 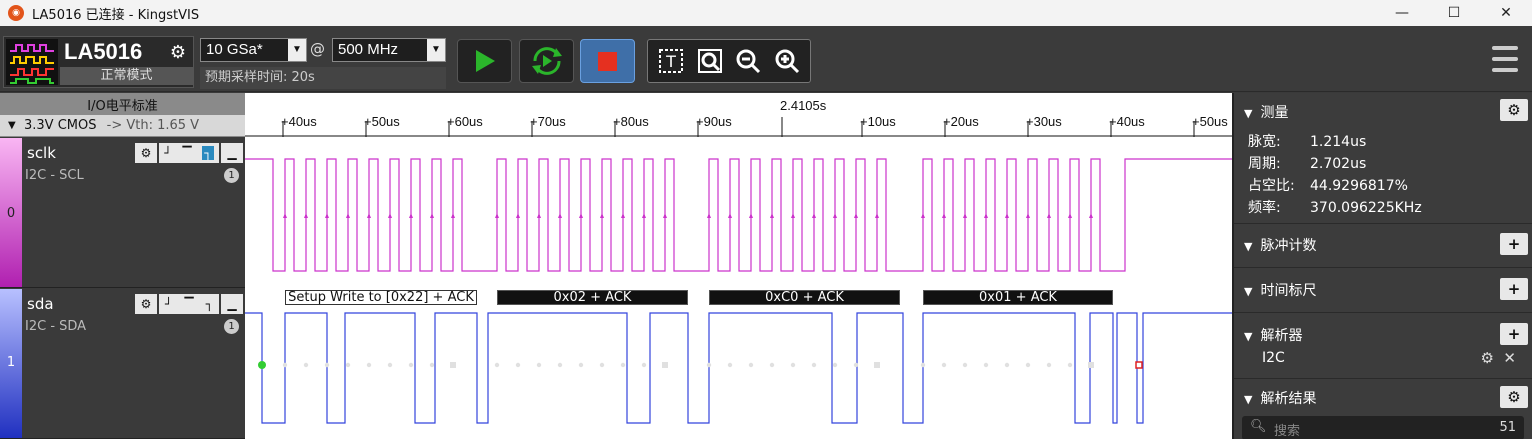 I want to click on measure-key: 占空比:, so click(x=1271, y=186).